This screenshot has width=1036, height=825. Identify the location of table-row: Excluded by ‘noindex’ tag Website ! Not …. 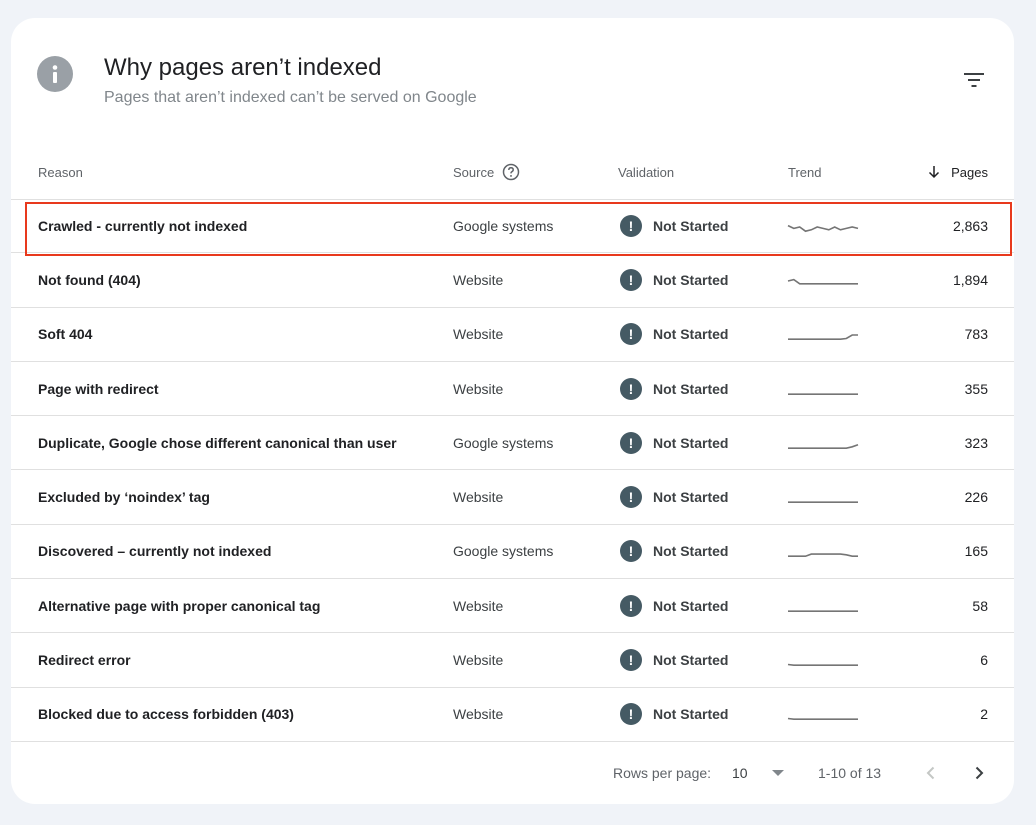
(512, 497).